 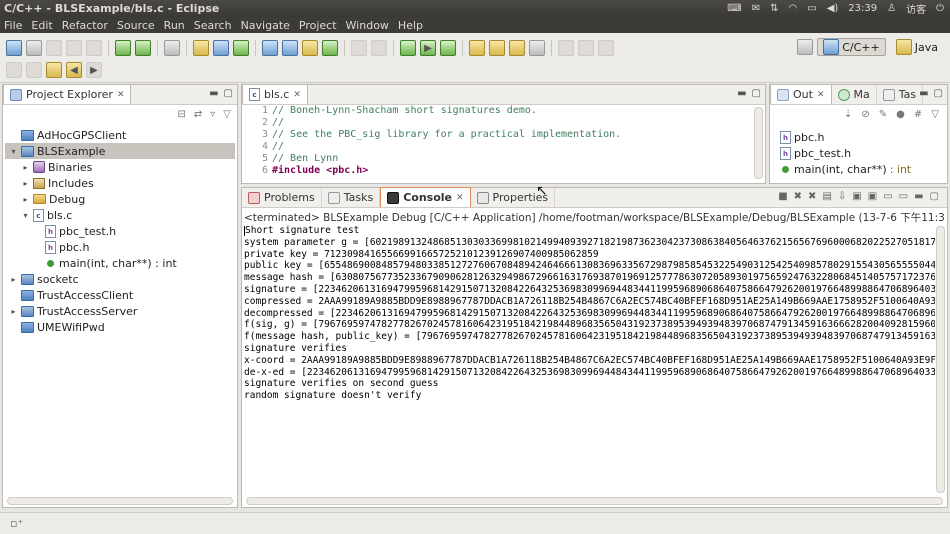 I want to click on user-name: 访客, so click(x=916, y=8).